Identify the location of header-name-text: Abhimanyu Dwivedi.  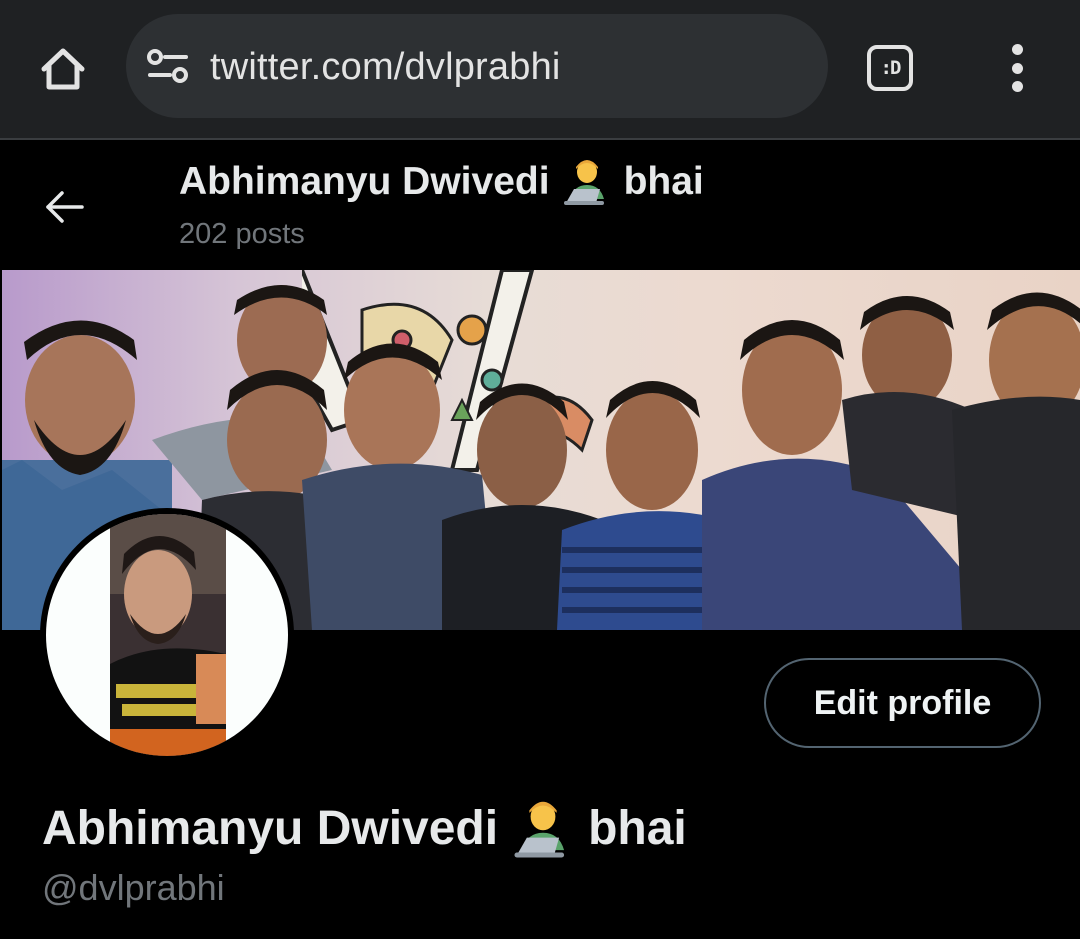
(364, 181).